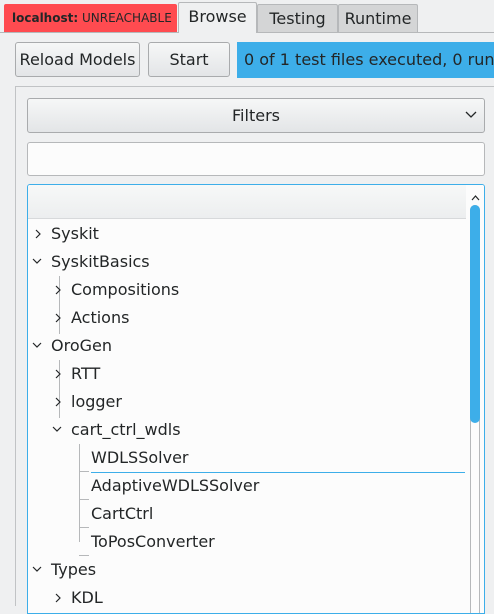 Image resolution: width=494 pixels, height=614 pixels. What do you see at coordinates (96, 401) in the screenshot?
I see `tree-item-label: logger` at bounding box center [96, 401].